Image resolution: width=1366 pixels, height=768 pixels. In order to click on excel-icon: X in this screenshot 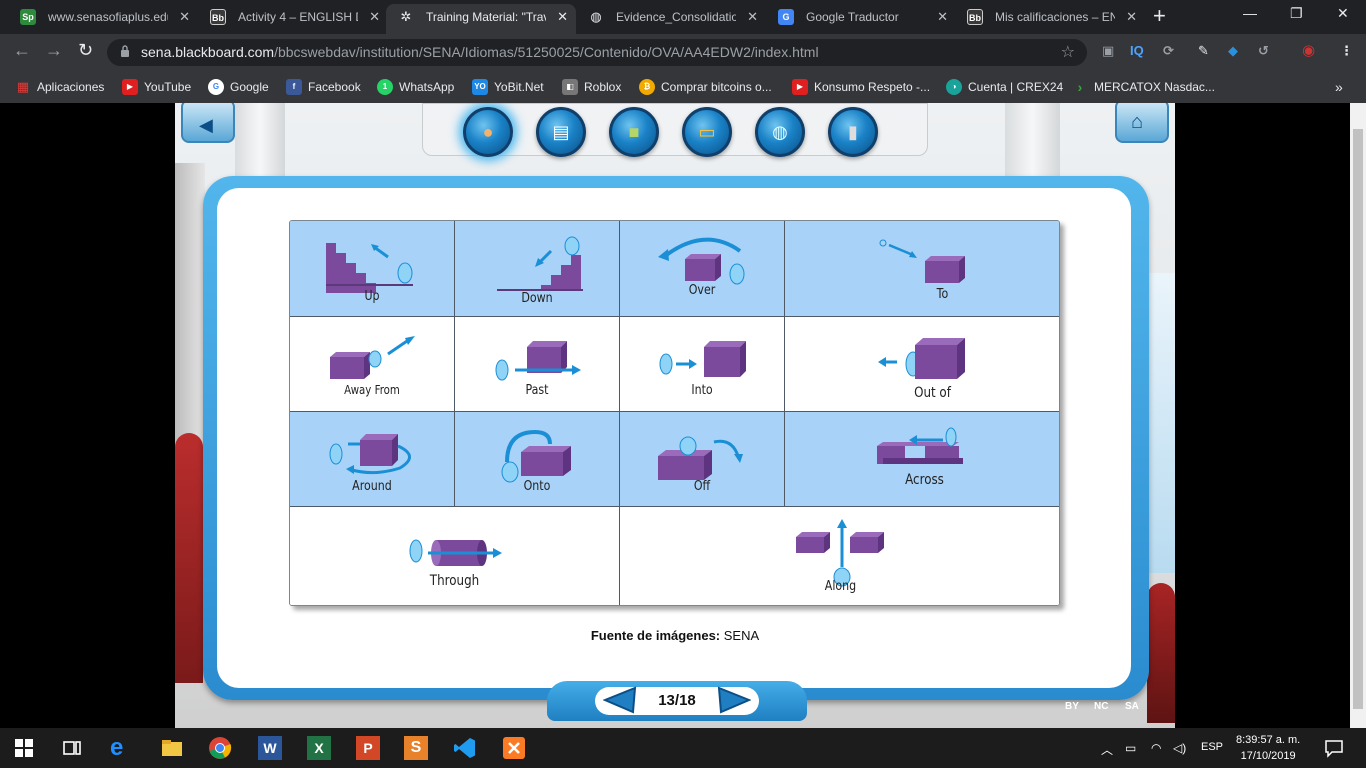, I will do `click(319, 748)`.